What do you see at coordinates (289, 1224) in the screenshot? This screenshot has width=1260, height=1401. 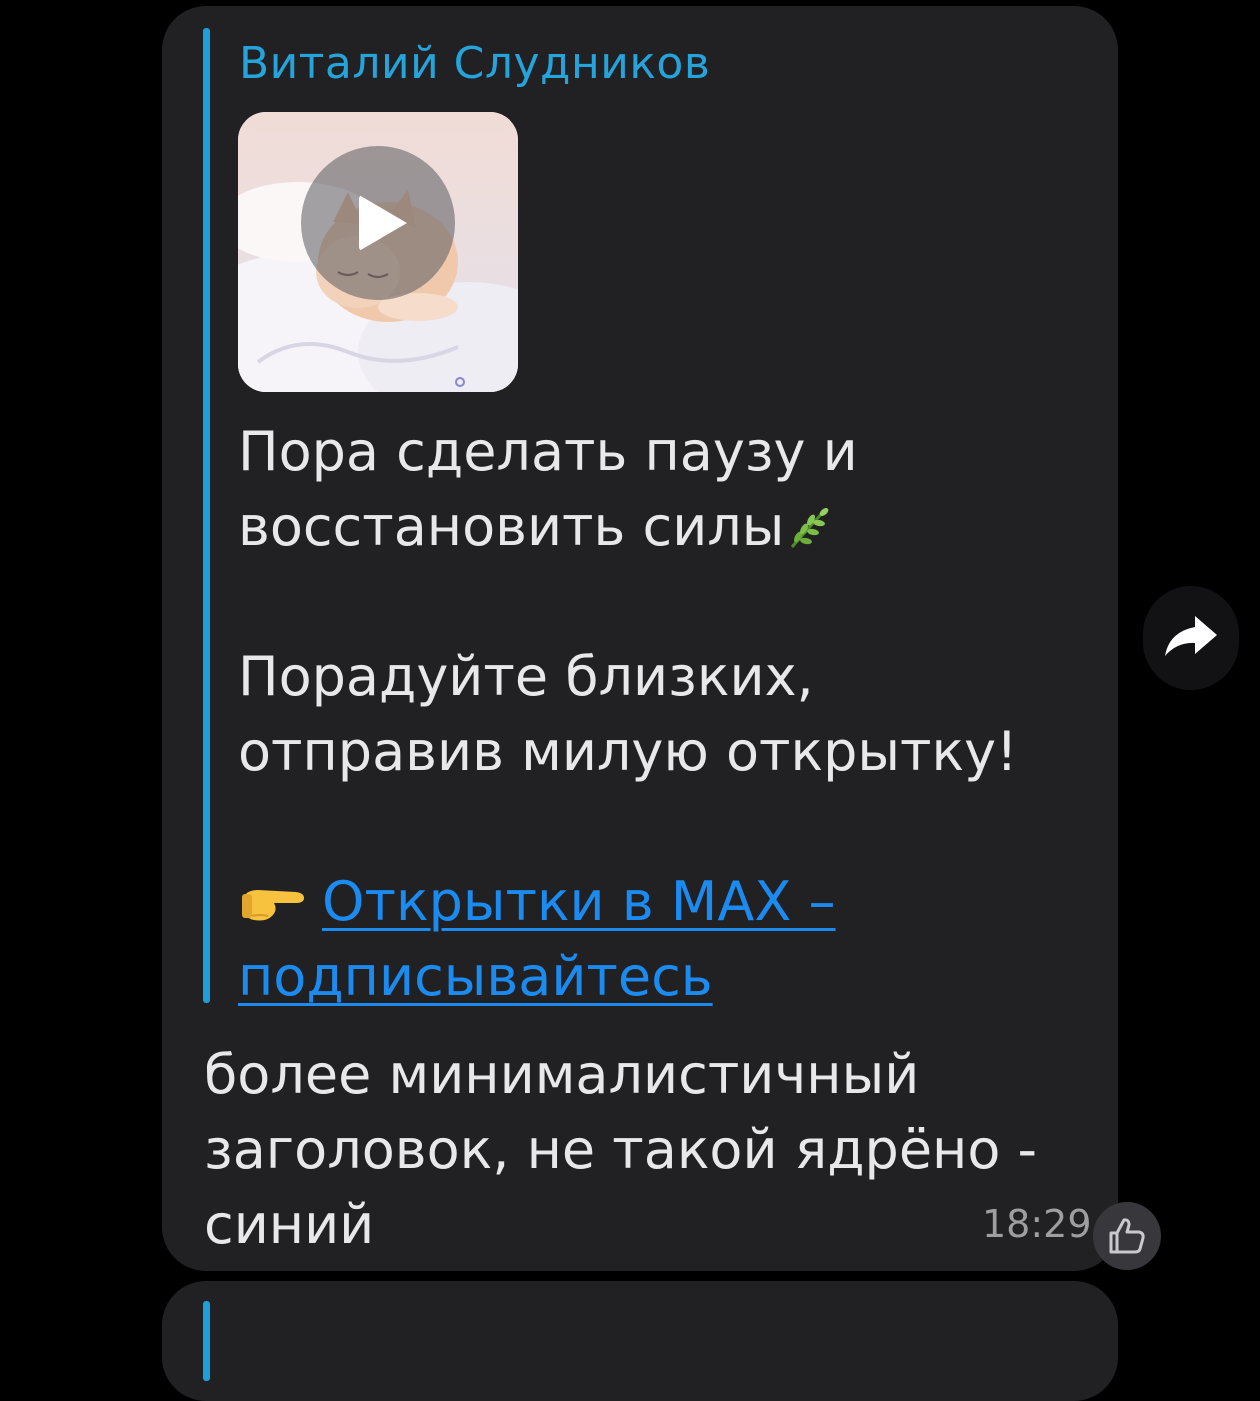 I see `reply-line: синий` at bounding box center [289, 1224].